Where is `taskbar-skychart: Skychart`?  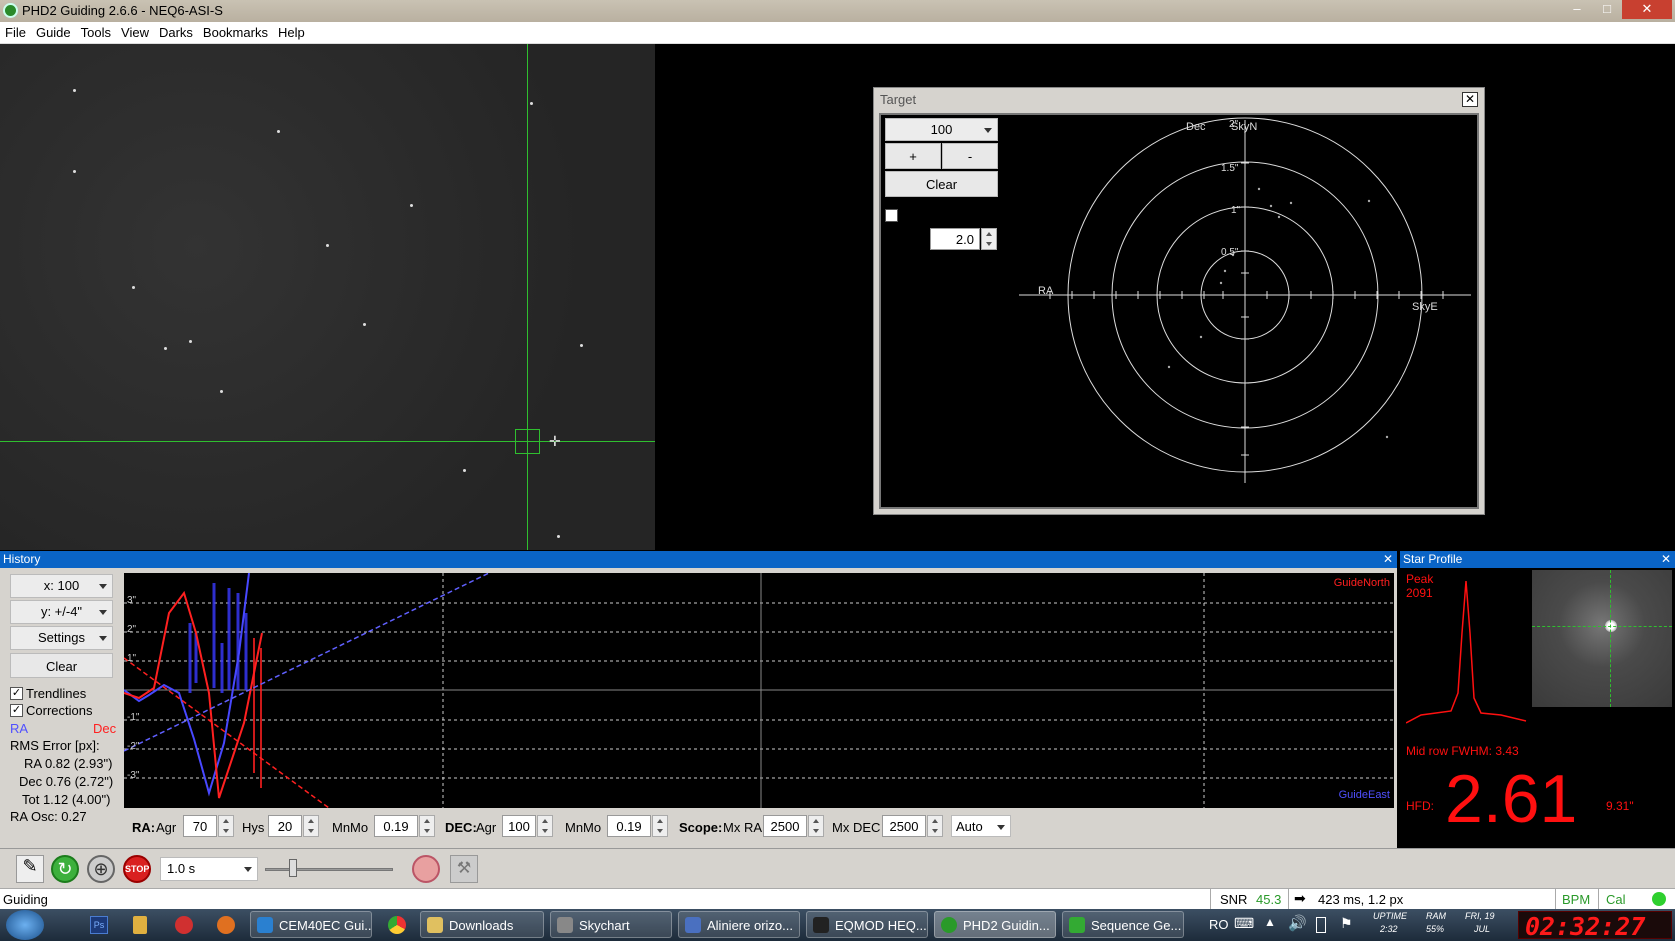
taskbar-skychart: Skychart is located at coordinates (611, 924).